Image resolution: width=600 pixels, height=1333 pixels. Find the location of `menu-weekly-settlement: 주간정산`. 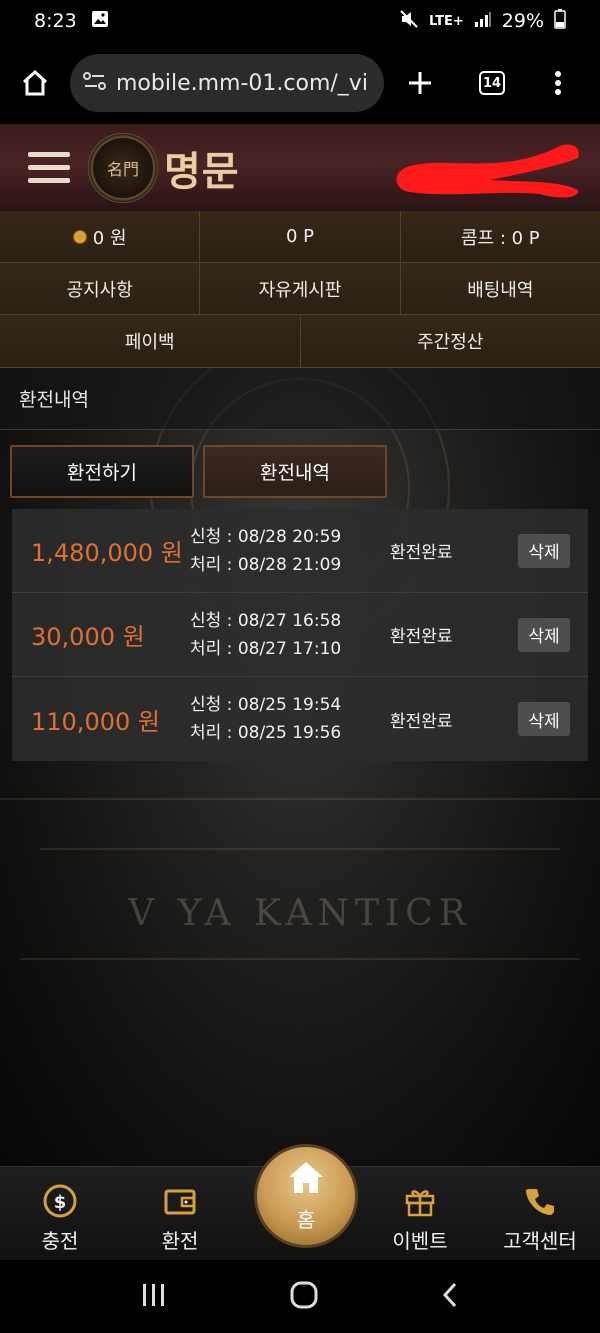

menu-weekly-settlement: 주간정산 is located at coordinates (450, 341).